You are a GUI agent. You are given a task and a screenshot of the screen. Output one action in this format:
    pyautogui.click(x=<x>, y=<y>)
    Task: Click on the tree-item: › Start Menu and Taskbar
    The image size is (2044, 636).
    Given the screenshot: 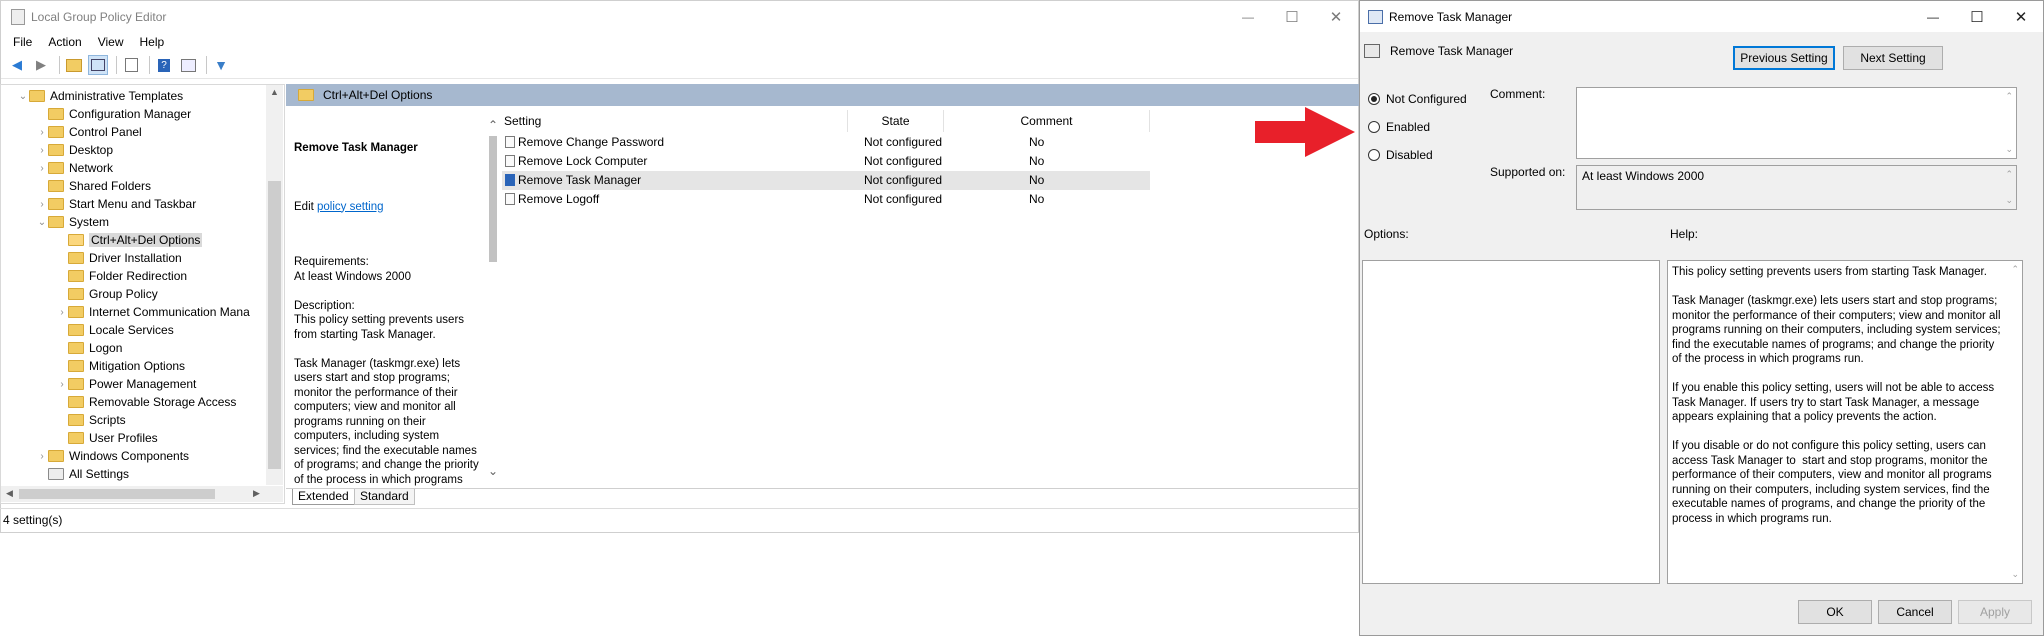 What is the action you would take?
    pyautogui.click(x=116, y=204)
    